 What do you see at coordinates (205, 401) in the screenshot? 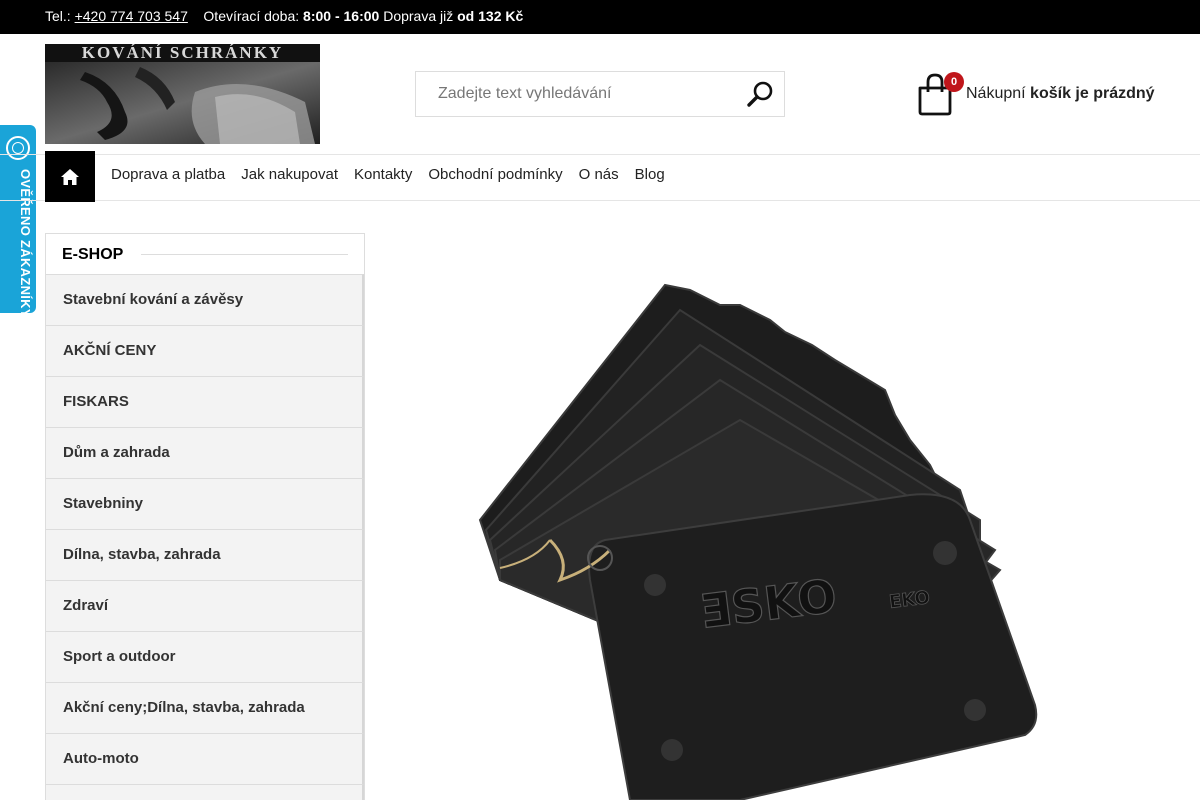
I see `category-item: FISKARS` at bounding box center [205, 401].